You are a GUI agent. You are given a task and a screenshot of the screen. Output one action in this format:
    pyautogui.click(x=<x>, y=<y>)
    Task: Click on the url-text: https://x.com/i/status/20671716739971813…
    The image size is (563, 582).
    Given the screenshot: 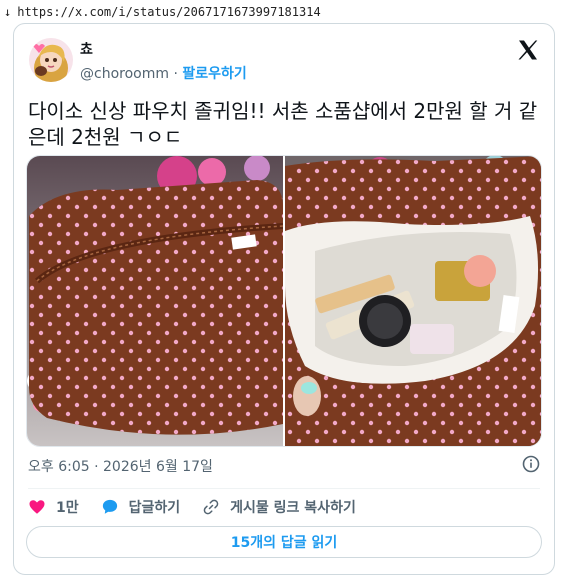 What is the action you would take?
    pyautogui.click(x=168, y=12)
    